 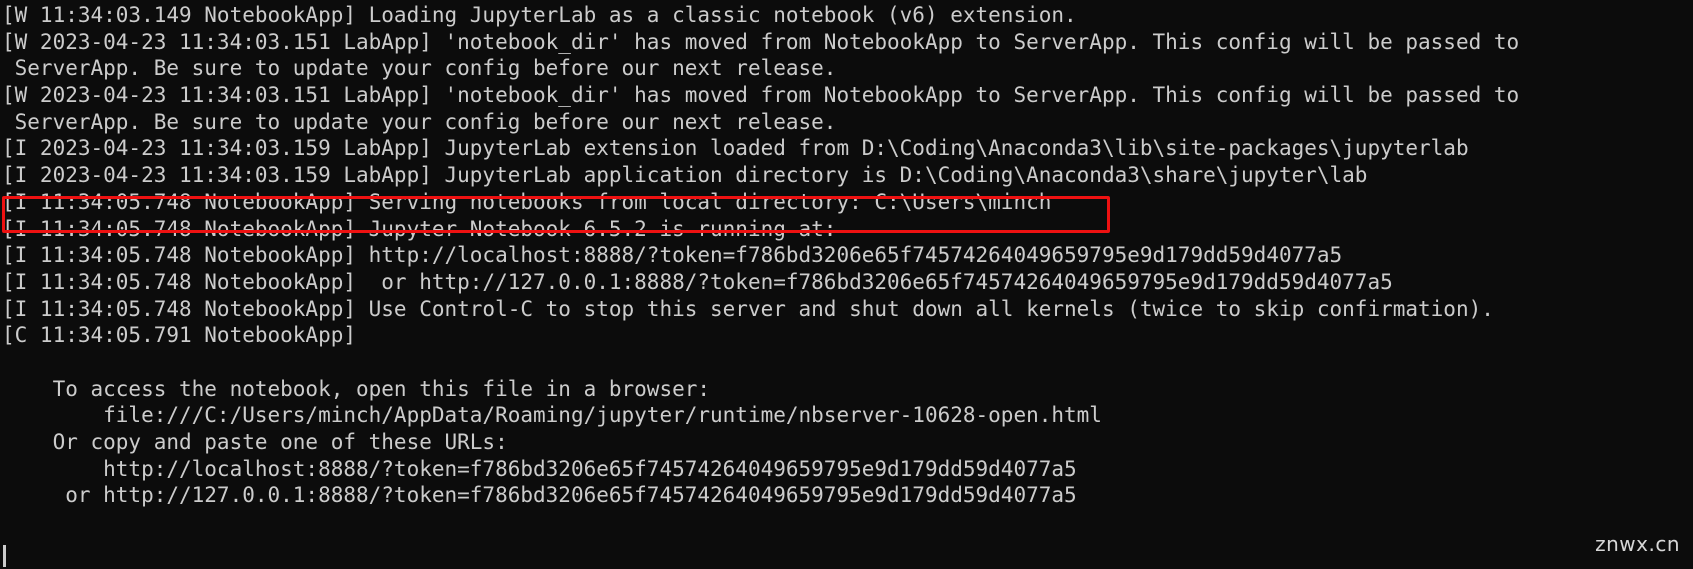 I want to click on console-line: Or copy and paste one of these URLs:, so click(x=255, y=442).